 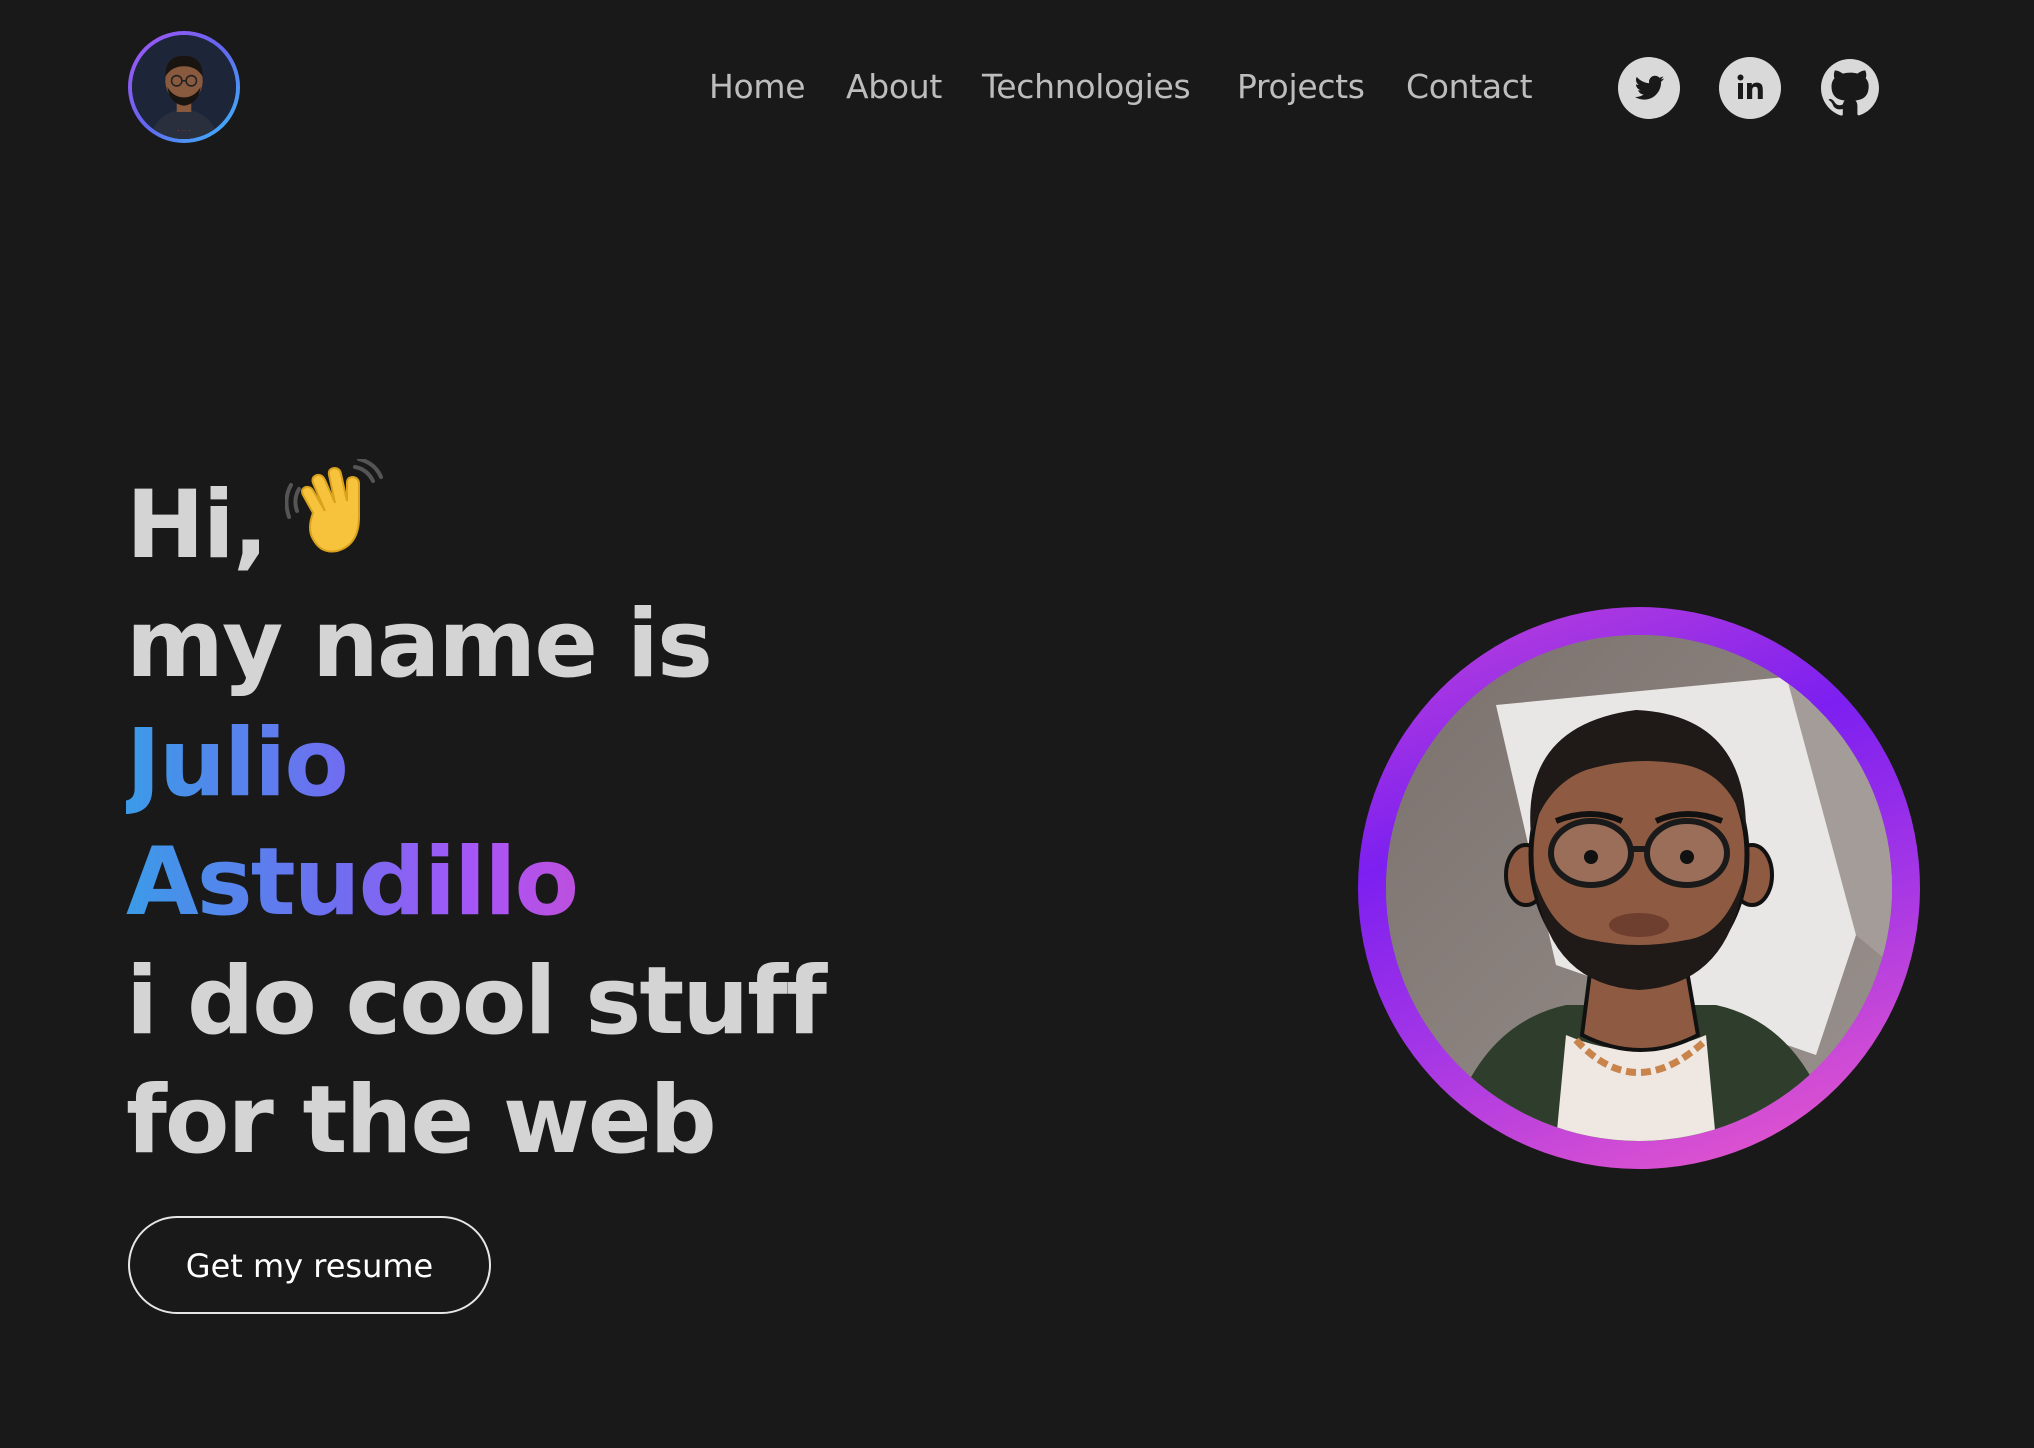 I want to click on logo-avatar: · ·· ·, so click(x=184, y=87).